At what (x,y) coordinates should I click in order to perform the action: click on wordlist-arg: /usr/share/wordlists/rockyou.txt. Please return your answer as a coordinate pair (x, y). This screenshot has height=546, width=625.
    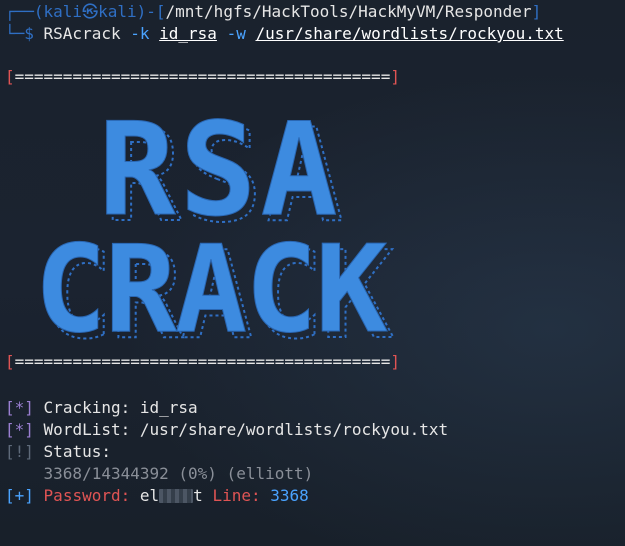
    Looking at the image, I should click on (409, 33).